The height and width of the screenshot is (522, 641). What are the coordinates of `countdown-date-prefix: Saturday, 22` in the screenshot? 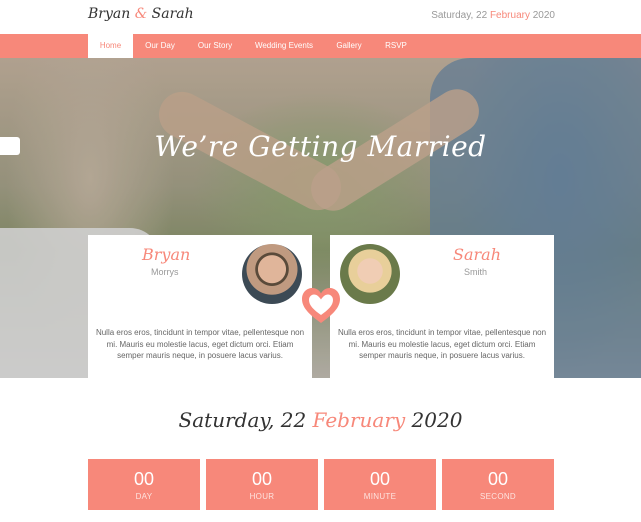 It's located at (242, 420).